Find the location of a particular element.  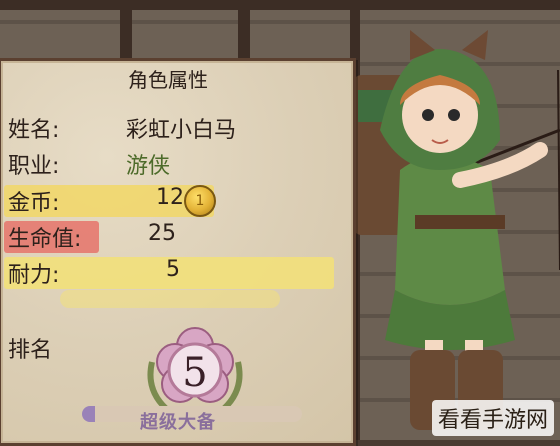

rank-number: 5 is located at coordinates (195, 373).